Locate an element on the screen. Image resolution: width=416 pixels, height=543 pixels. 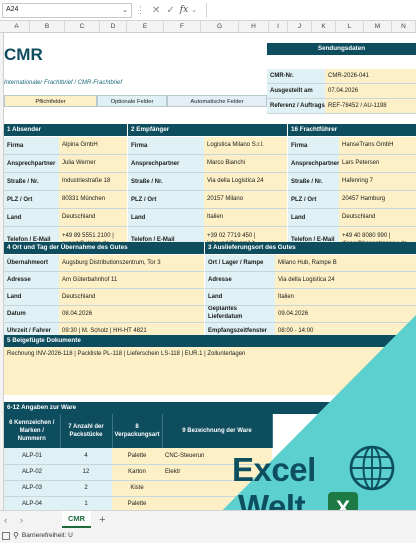
column-header: H is located at coordinates (254, 27).